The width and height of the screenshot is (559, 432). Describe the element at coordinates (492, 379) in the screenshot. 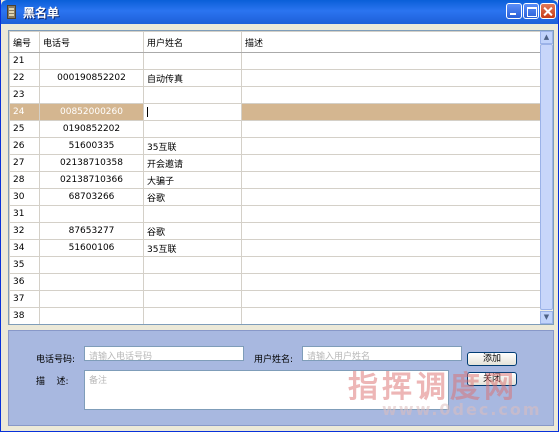

I see `close-form-button: 关闭` at that location.